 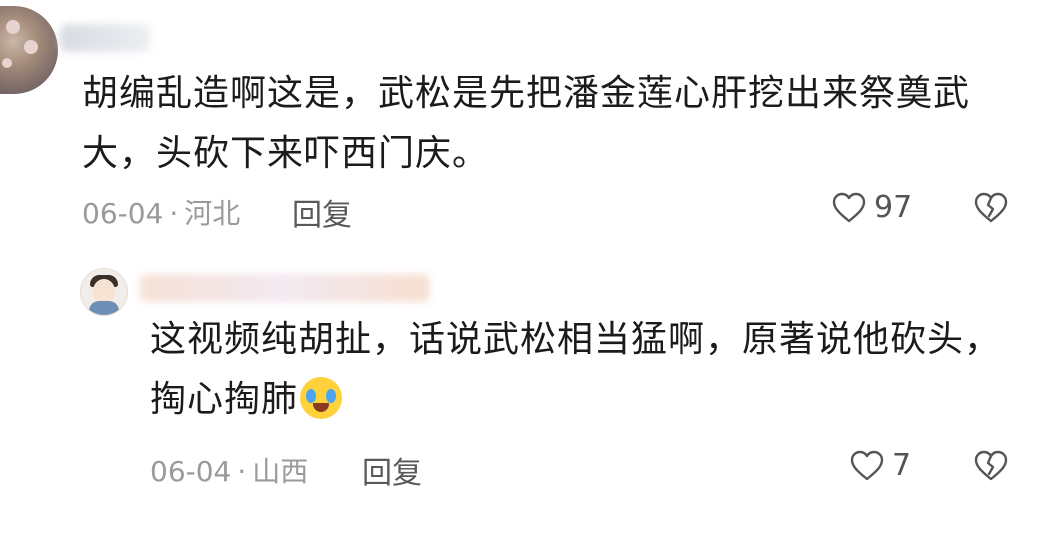 What do you see at coordinates (902, 465) in the screenshot?
I see `like-count: 7` at bounding box center [902, 465].